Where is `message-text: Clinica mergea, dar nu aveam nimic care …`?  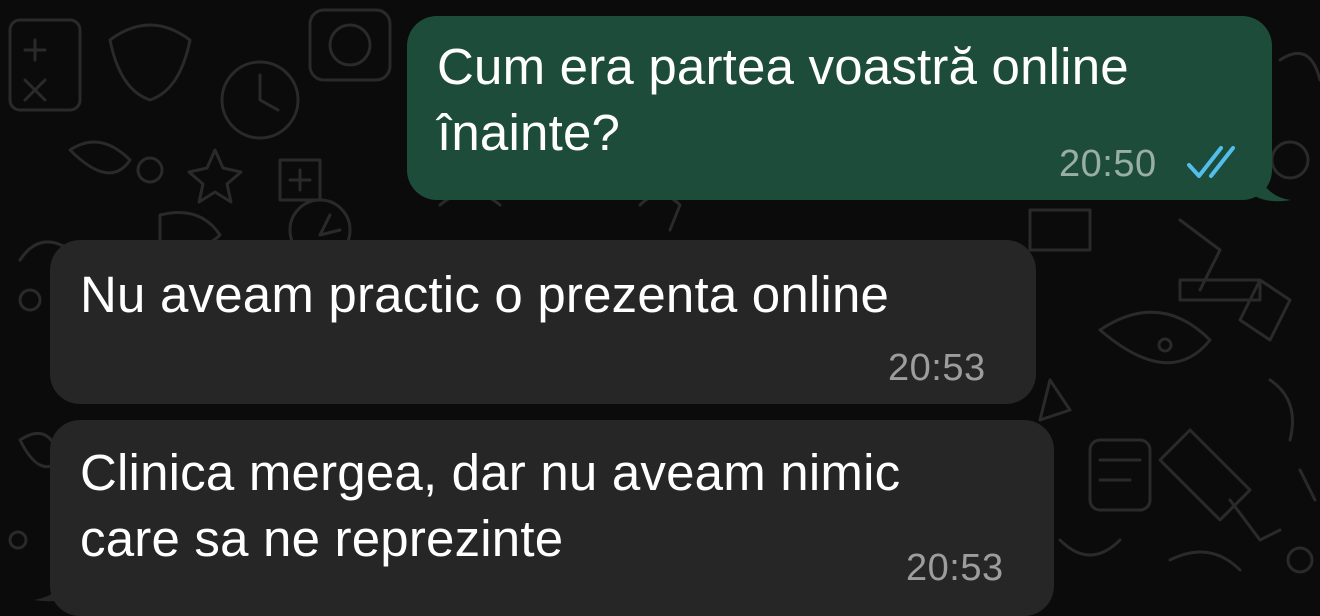
message-text: Clinica mergea, dar nu aveam nimic care … is located at coordinates (490, 505).